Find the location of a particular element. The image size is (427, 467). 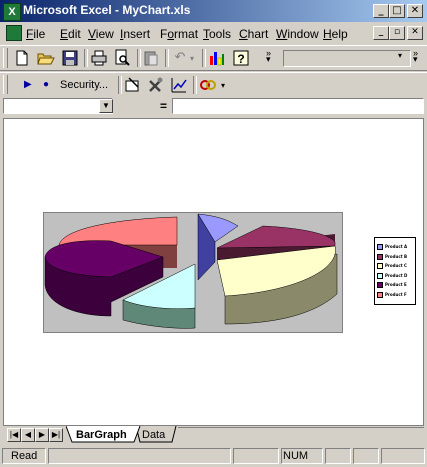

excel-app-icon: X is located at coordinates (12, 12).